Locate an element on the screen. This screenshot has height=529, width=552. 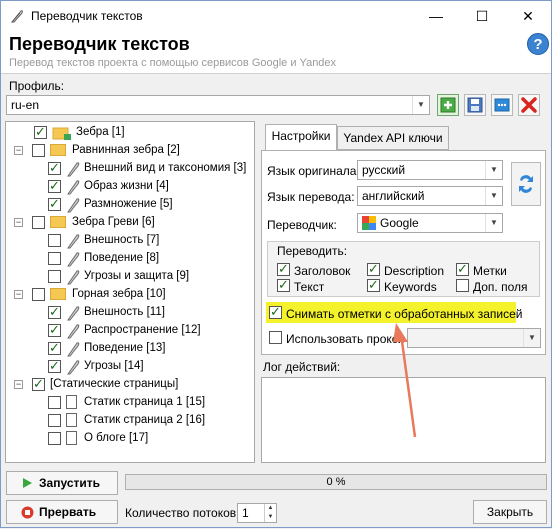
tree-item: Внешность [7] is located at coordinates (150, 241).